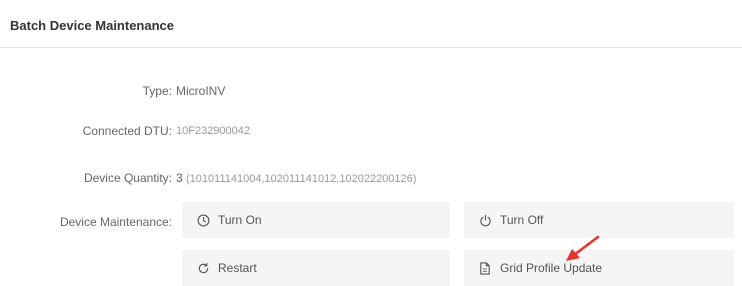 The image size is (742, 286). I want to click on type-value: MicroINV, so click(201, 91).